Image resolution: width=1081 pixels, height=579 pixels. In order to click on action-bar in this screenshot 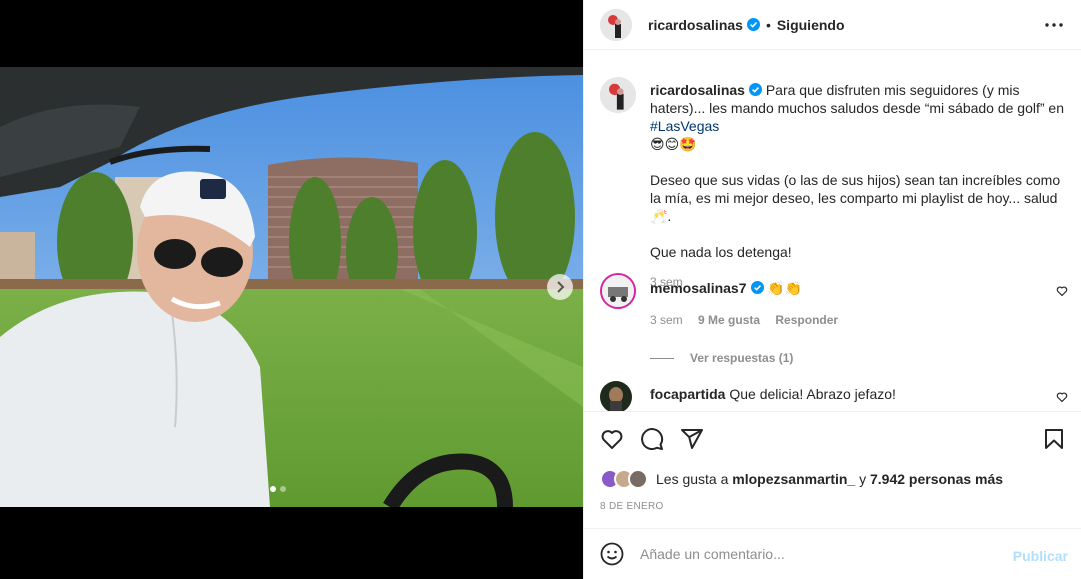, I will do `click(832, 439)`.